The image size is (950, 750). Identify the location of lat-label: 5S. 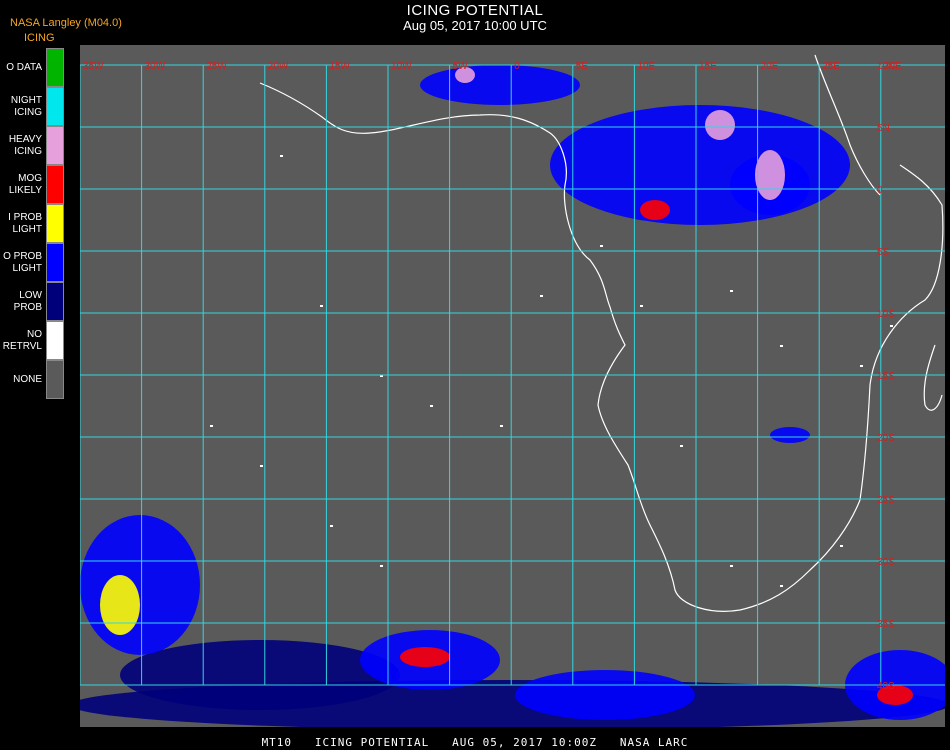
(883, 252).